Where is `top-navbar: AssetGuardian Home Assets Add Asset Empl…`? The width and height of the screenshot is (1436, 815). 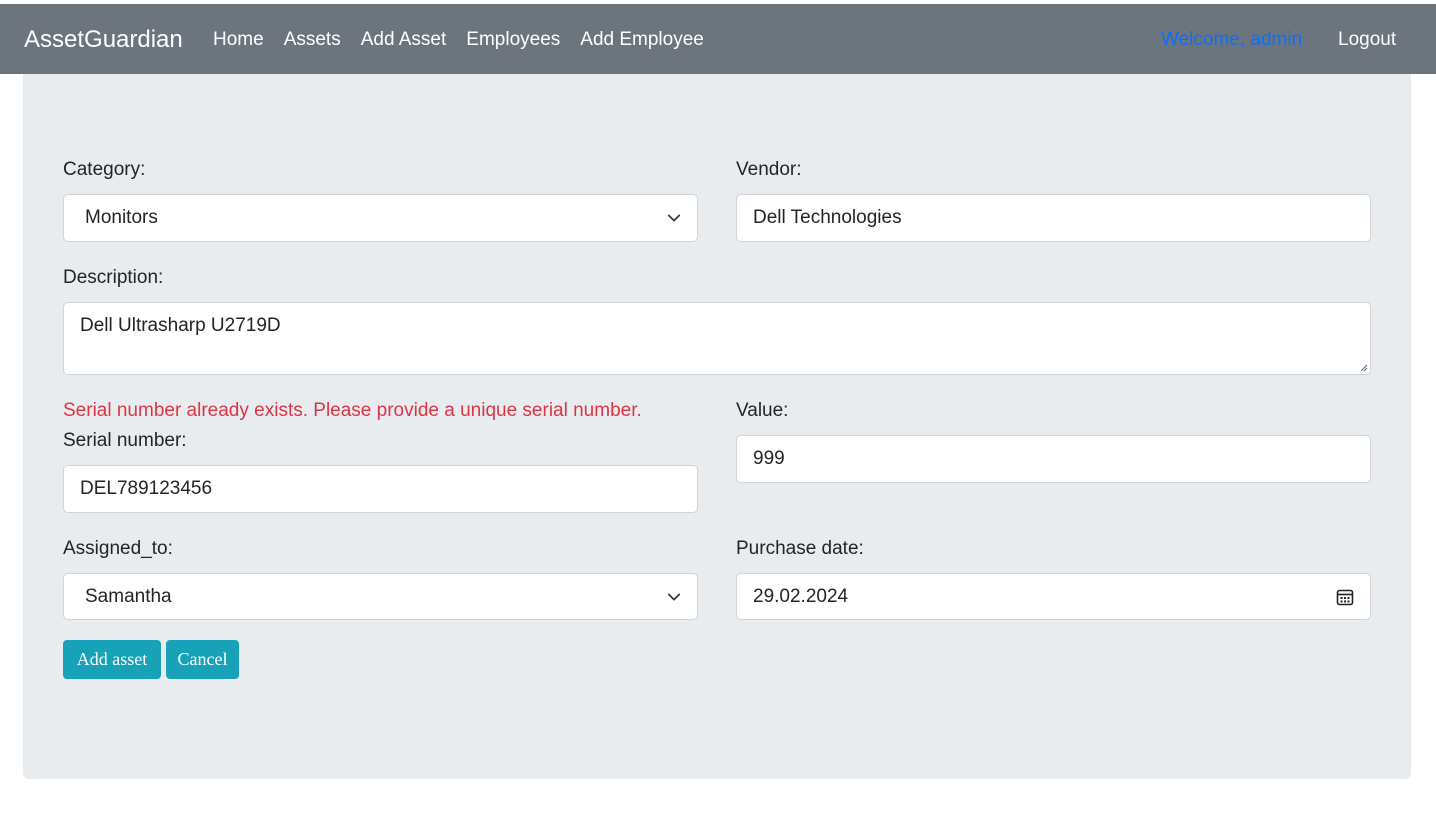 top-navbar: AssetGuardian Home Assets Add Asset Empl… is located at coordinates (718, 39).